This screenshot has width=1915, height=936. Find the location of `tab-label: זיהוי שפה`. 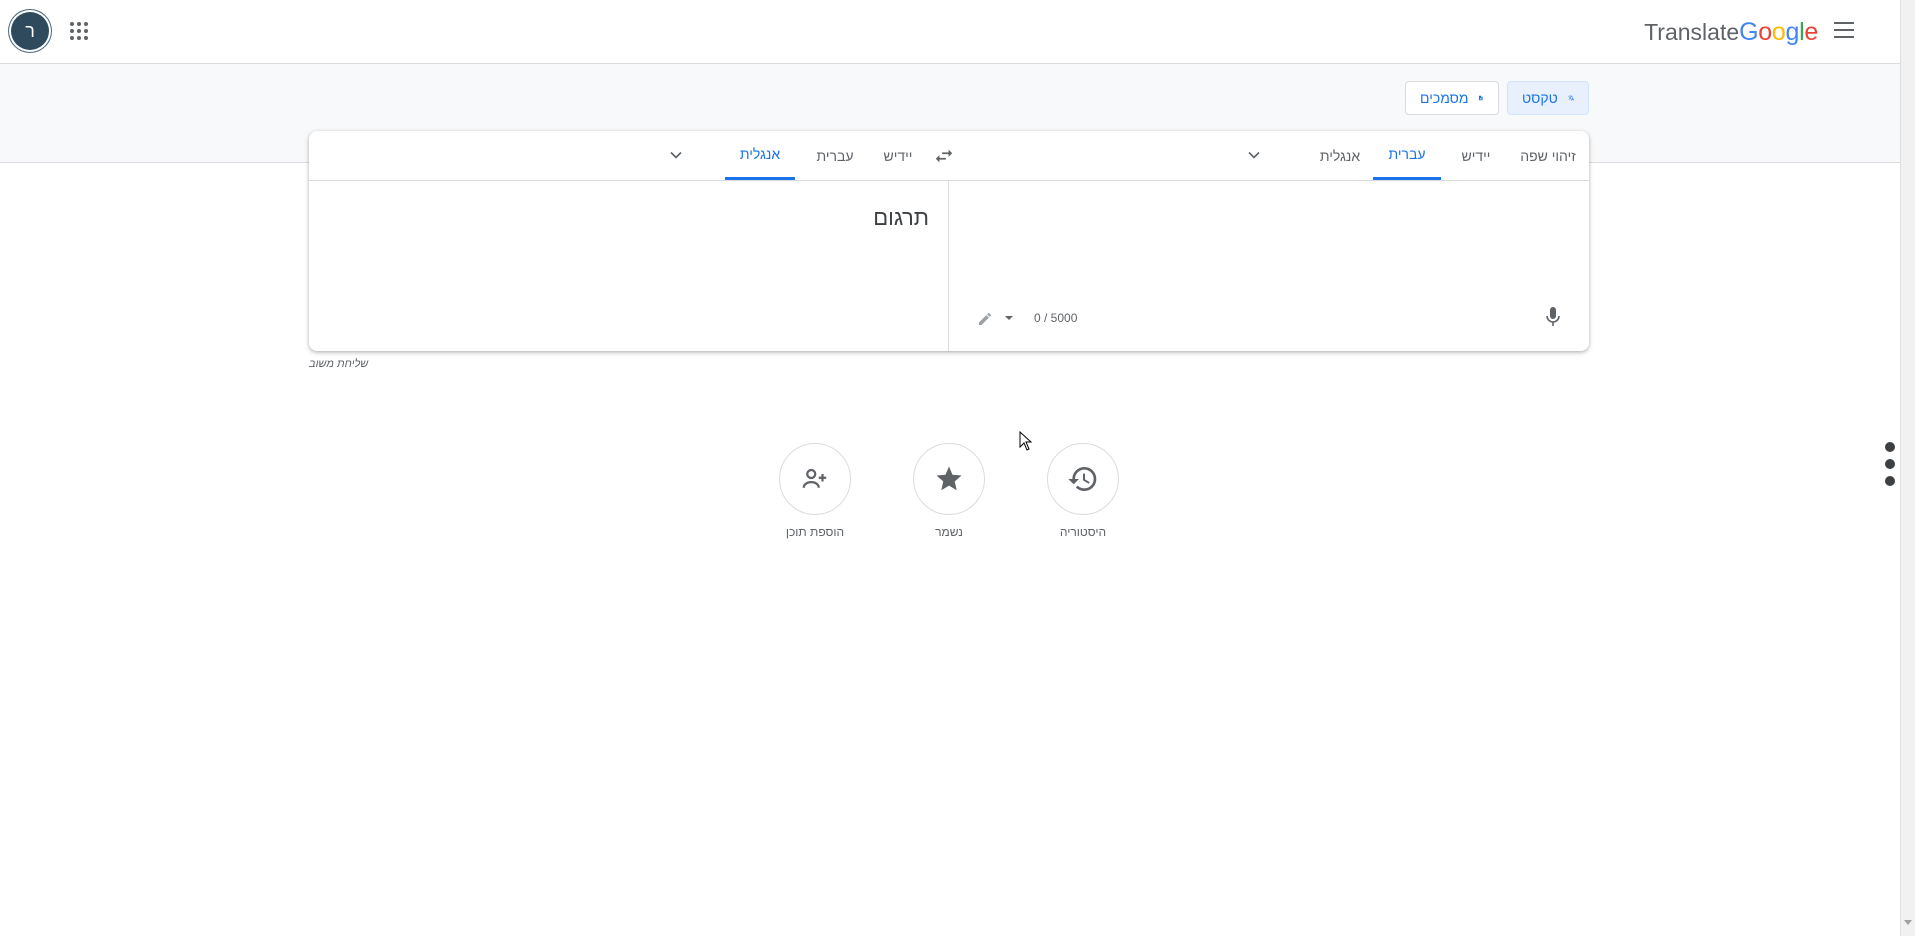

tab-label: זיהוי שפה is located at coordinates (1548, 155).